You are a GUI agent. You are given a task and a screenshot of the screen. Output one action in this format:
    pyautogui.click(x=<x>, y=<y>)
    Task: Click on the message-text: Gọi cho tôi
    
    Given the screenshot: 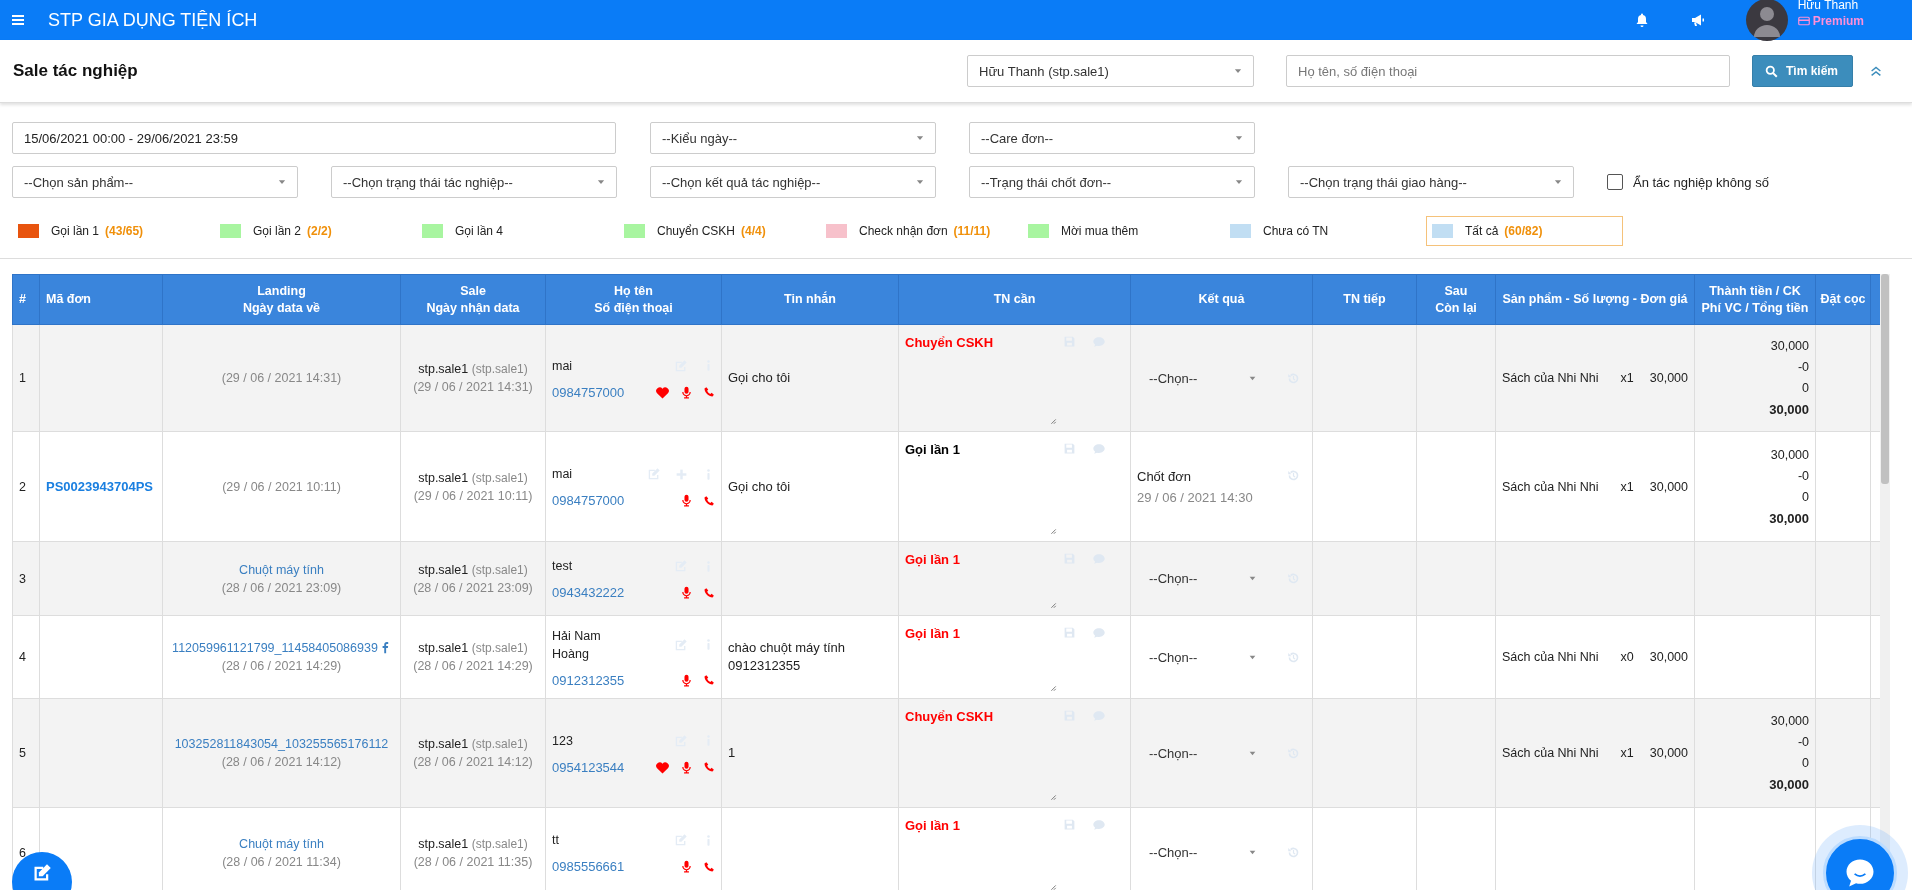 What is the action you would take?
    pyautogui.click(x=810, y=378)
    